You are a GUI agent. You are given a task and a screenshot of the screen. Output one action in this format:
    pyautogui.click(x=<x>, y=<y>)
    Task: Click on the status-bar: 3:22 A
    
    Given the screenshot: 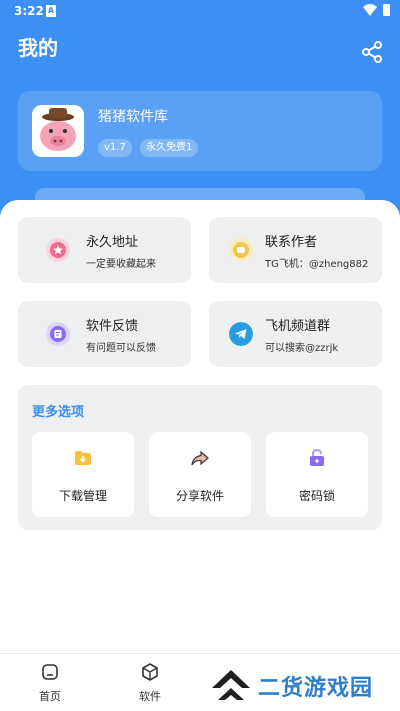 What is the action you would take?
    pyautogui.click(x=200, y=12)
    